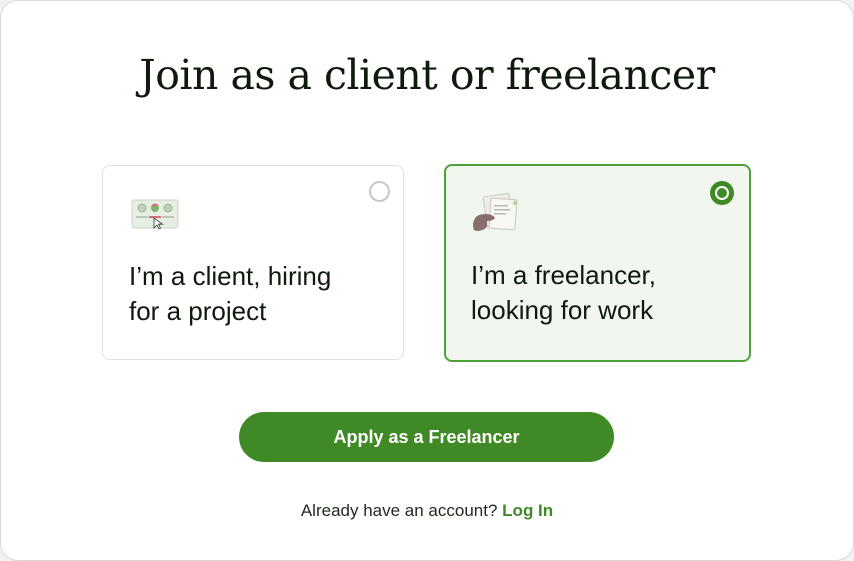 The width and height of the screenshot is (854, 561). I want to click on page-title: Join as a client or freelancer, so click(427, 75).